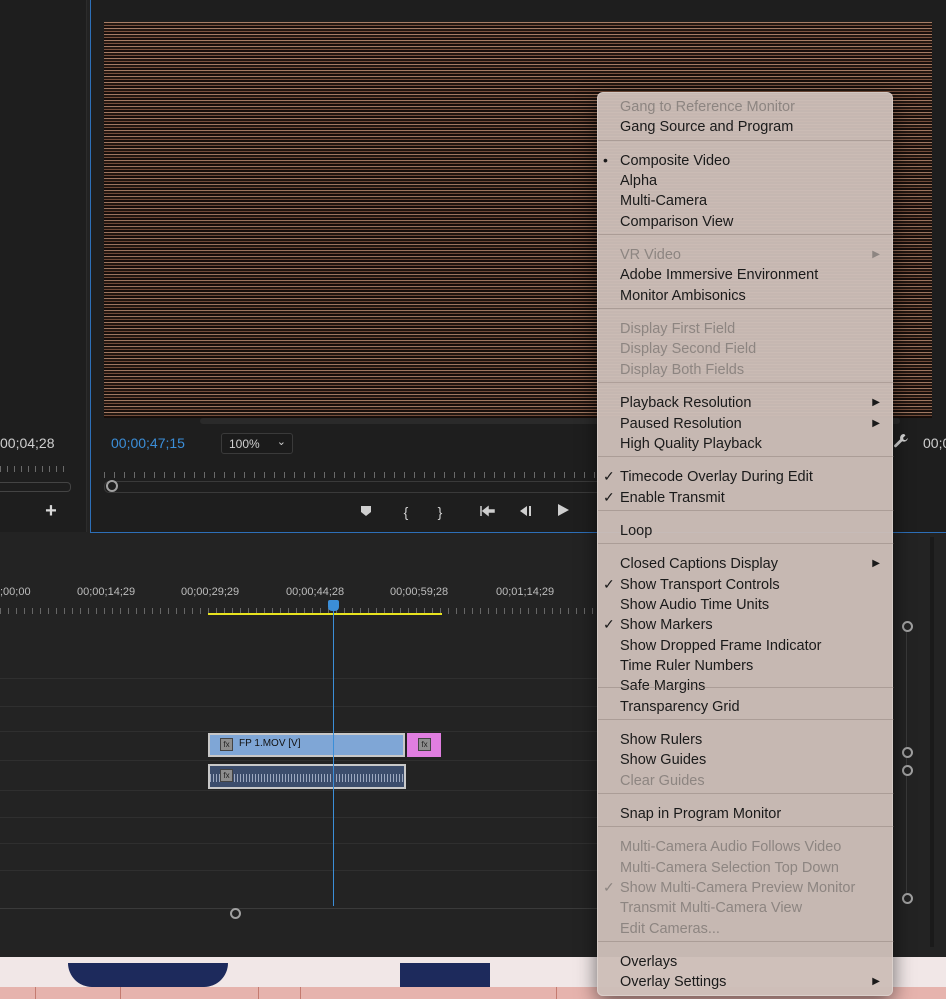 The width and height of the screenshot is (946, 999). What do you see at coordinates (746, 605) in the screenshot?
I see `menu-item-show-audio-time-units: Show Audio Time Units` at bounding box center [746, 605].